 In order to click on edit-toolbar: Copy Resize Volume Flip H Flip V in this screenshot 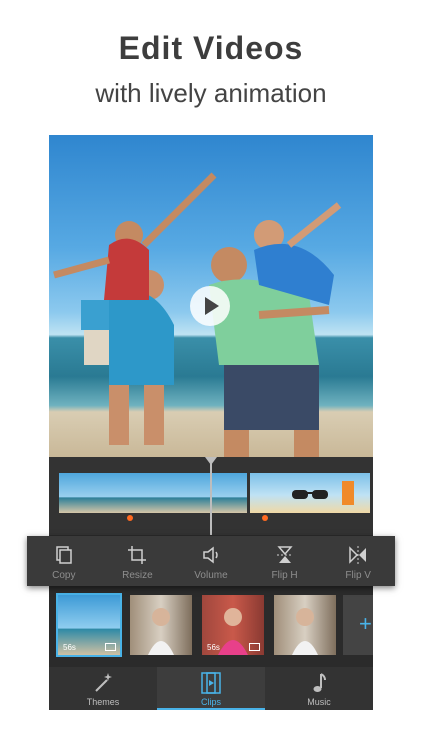, I will do `click(211, 561)`.